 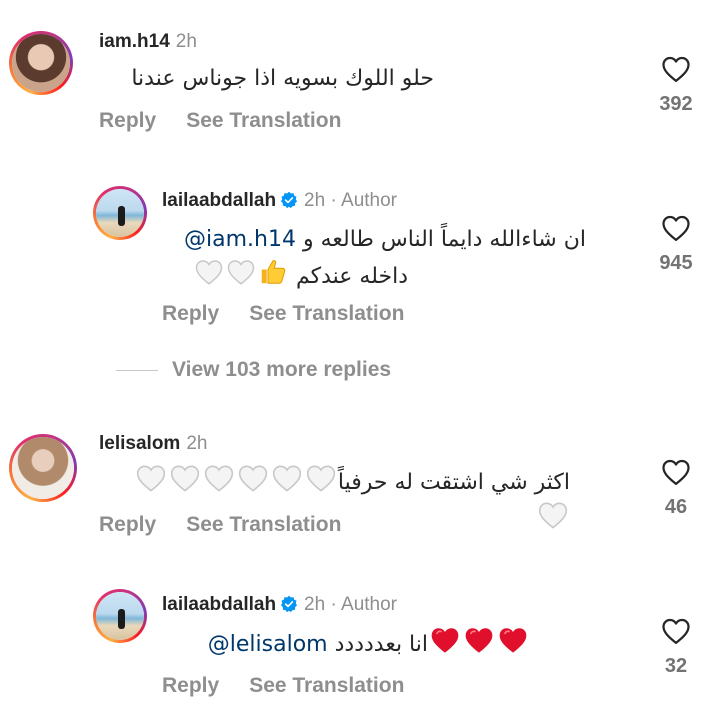 I want to click on like-count: 392, so click(x=676, y=104).